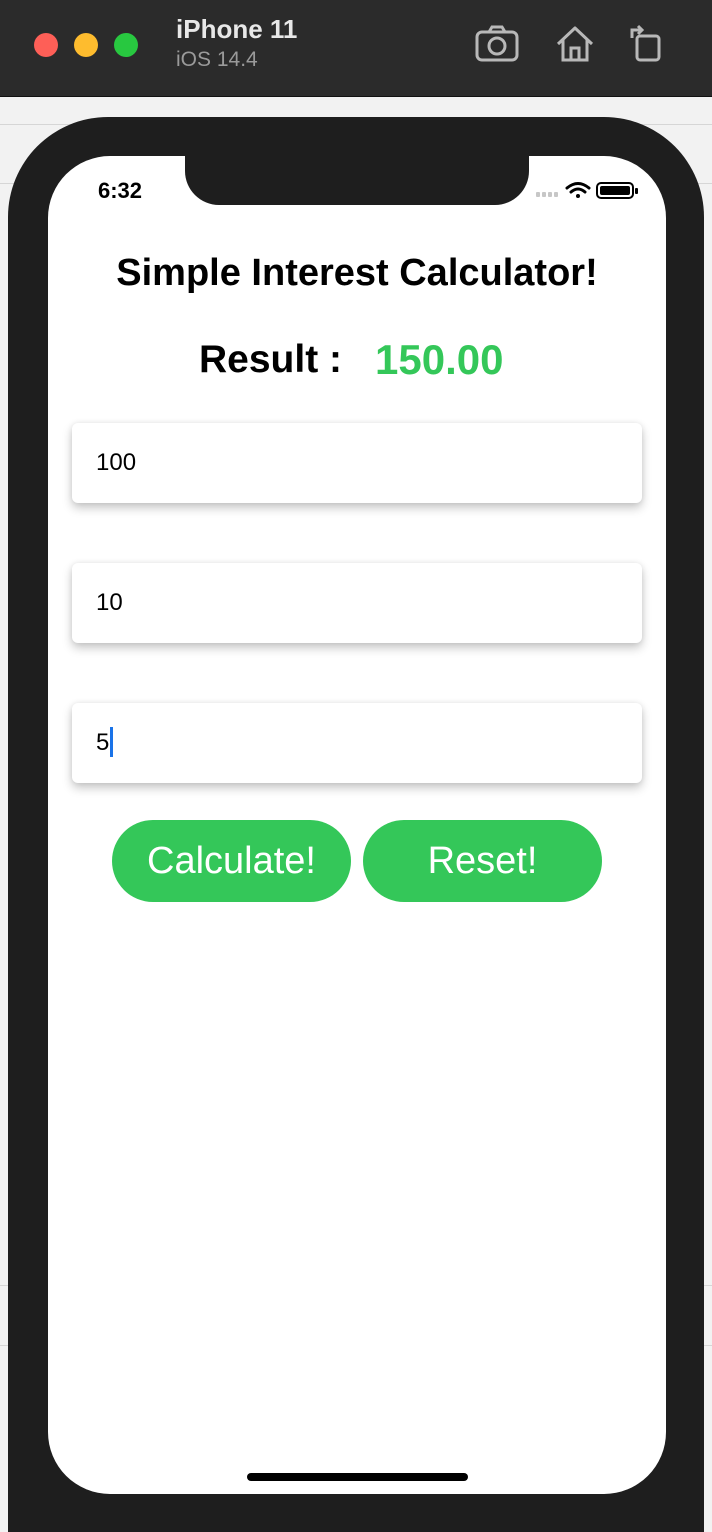 The height and width of the screenshot is (1532, 712). What do you see at coordinates (439, 359) in the screenshot?
I see `result-value: 150.00` at bounding box center [439, 359].